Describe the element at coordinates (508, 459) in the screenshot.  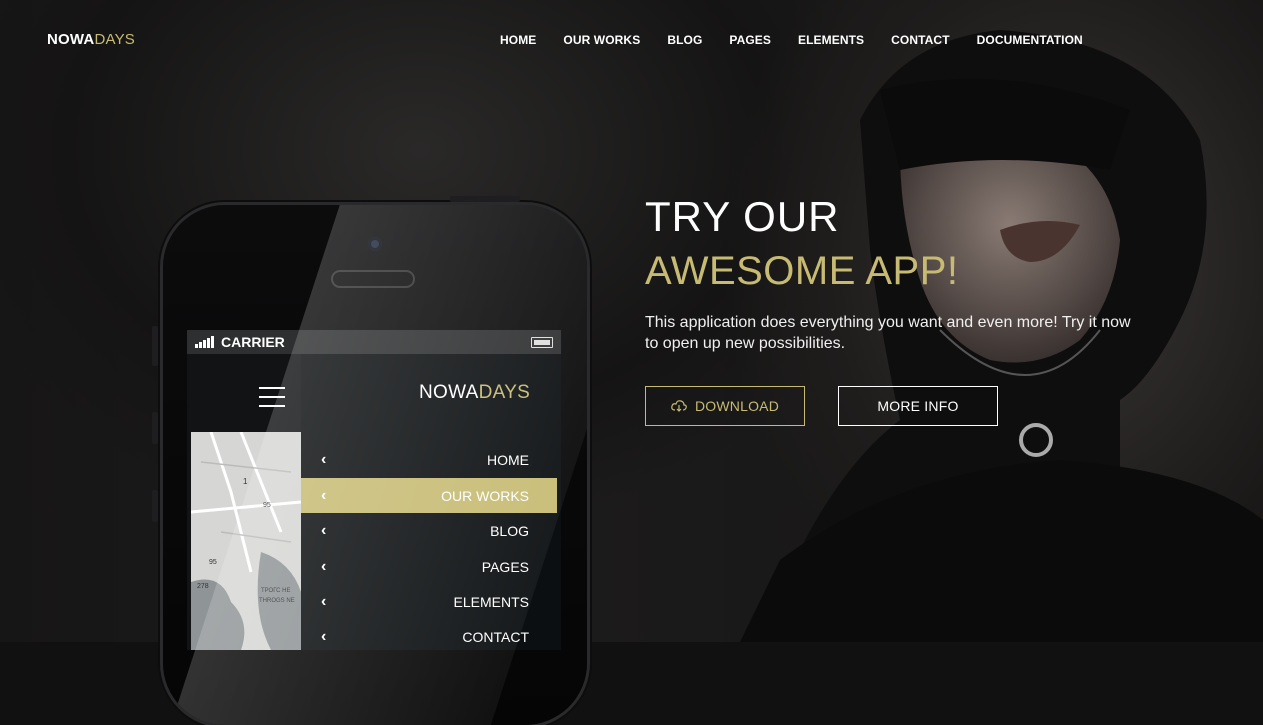
I see `phone-menu-label: HOME` at that location.